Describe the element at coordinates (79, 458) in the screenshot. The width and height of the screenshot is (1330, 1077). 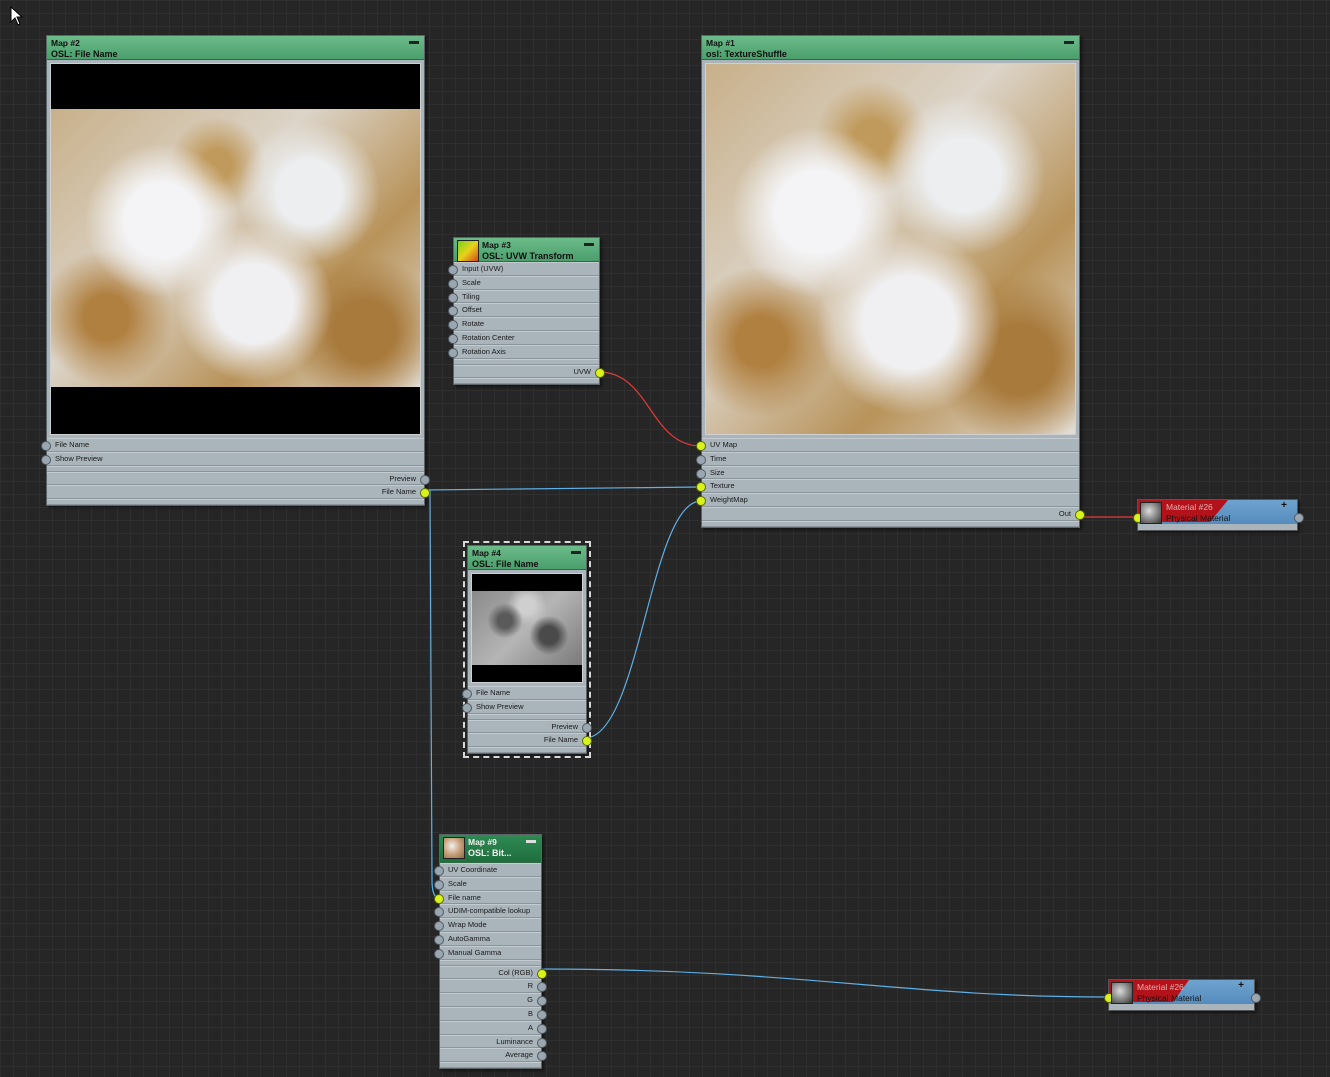
I see `socket-label: Show Preview` at that location.